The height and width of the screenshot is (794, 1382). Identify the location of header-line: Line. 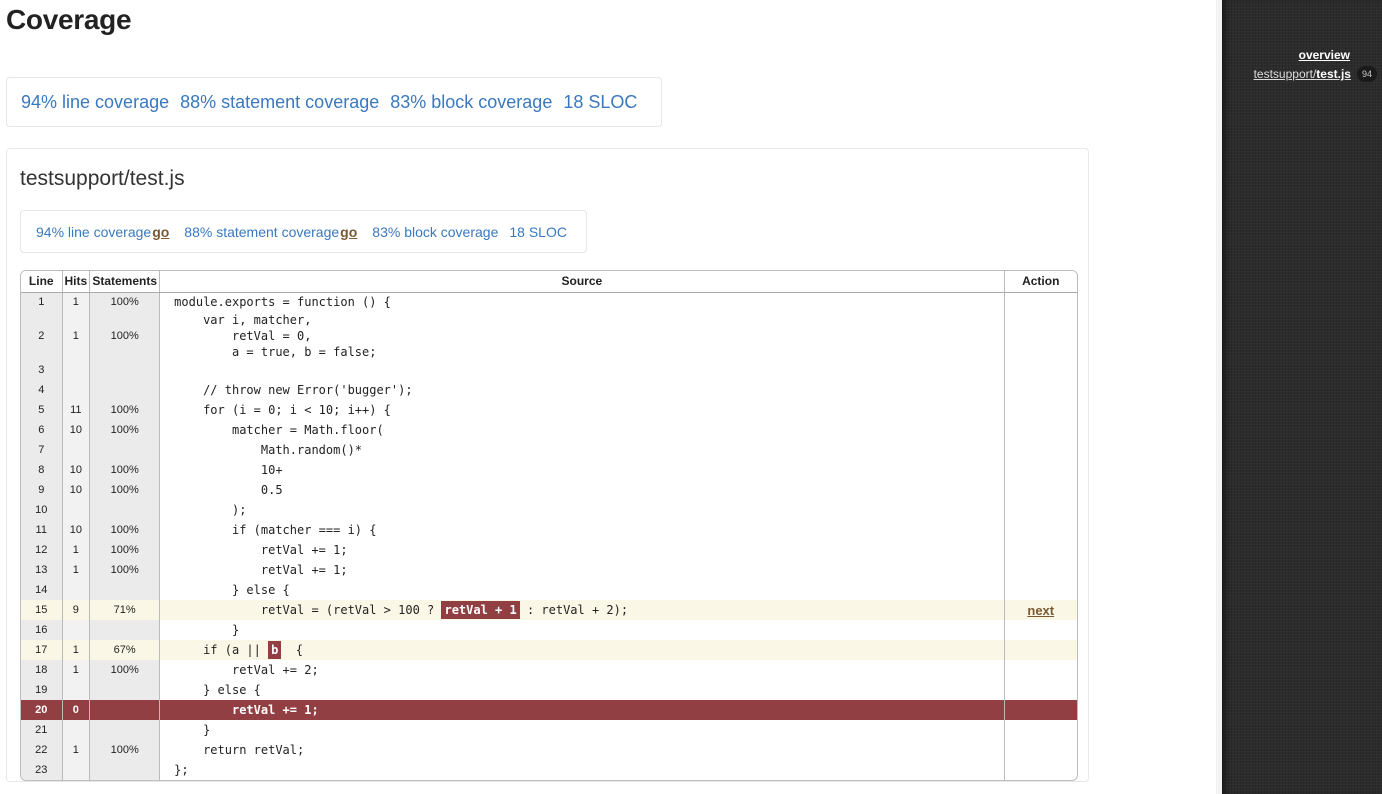
(42, 282).